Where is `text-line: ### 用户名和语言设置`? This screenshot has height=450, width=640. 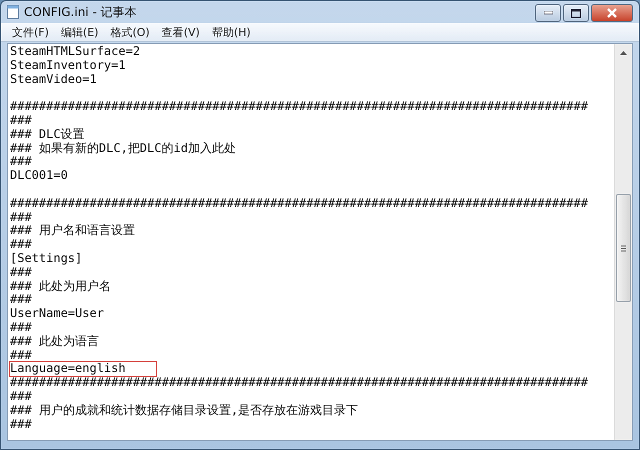
text-line: ### 用户名和语言设置 is located at coordinates (72, 231).